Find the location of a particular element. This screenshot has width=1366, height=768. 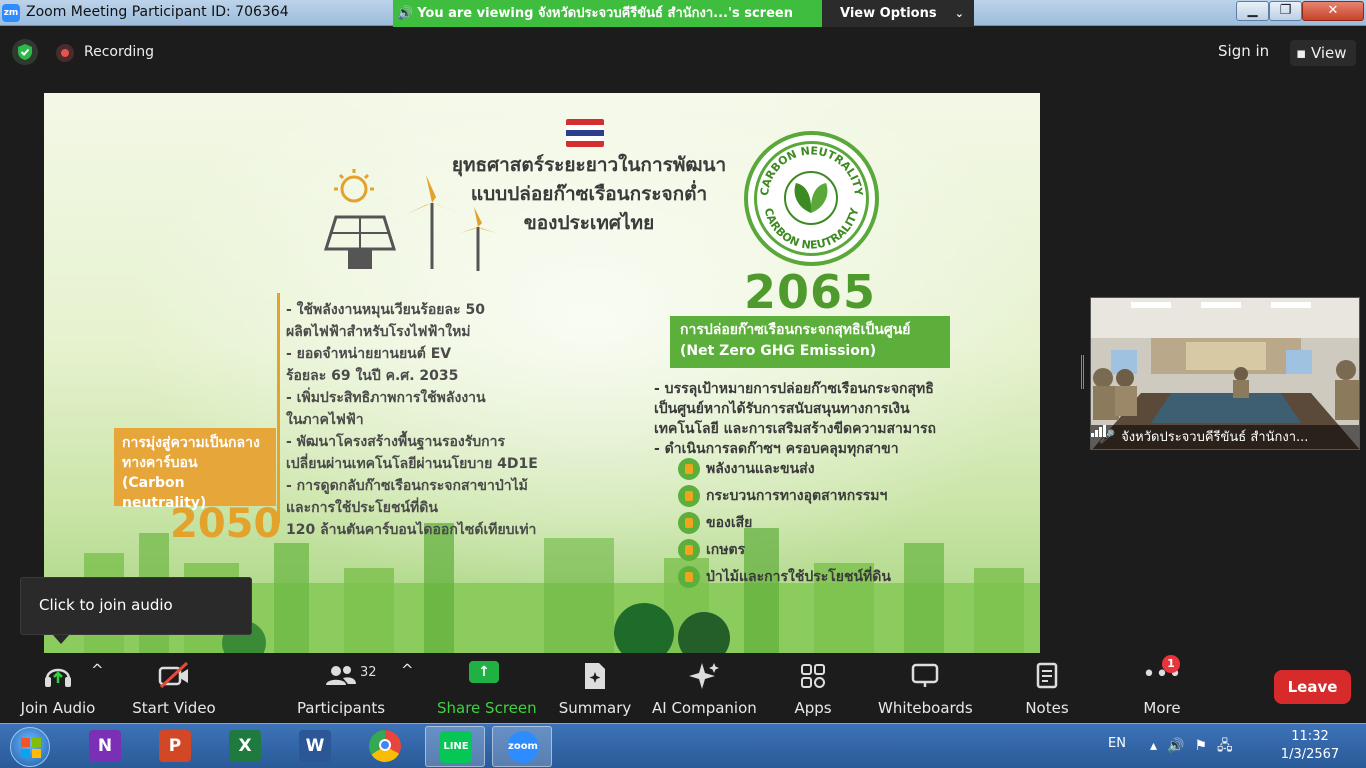

clock-date: 1/3/2567 is located at coordinates (1310, 754).